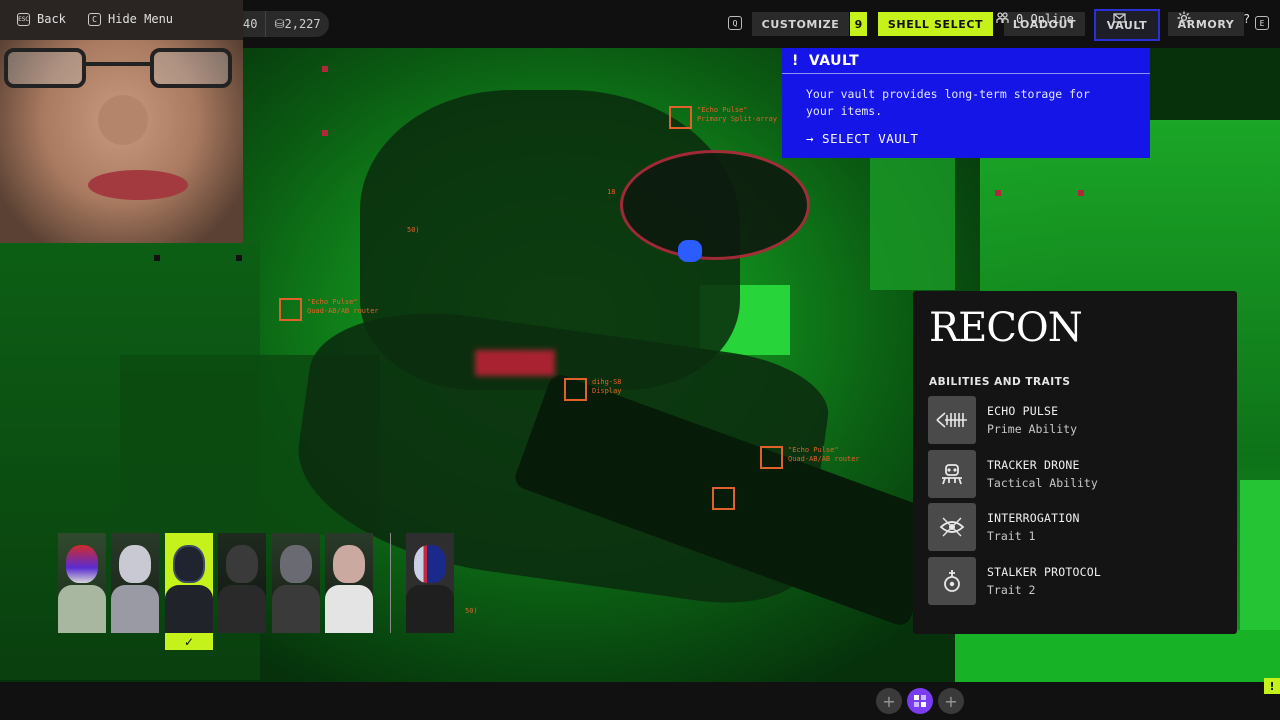  Describe the element at coordinates (1127, 25) in the screenshot. I see `tab-vault: VAULT` at that location.